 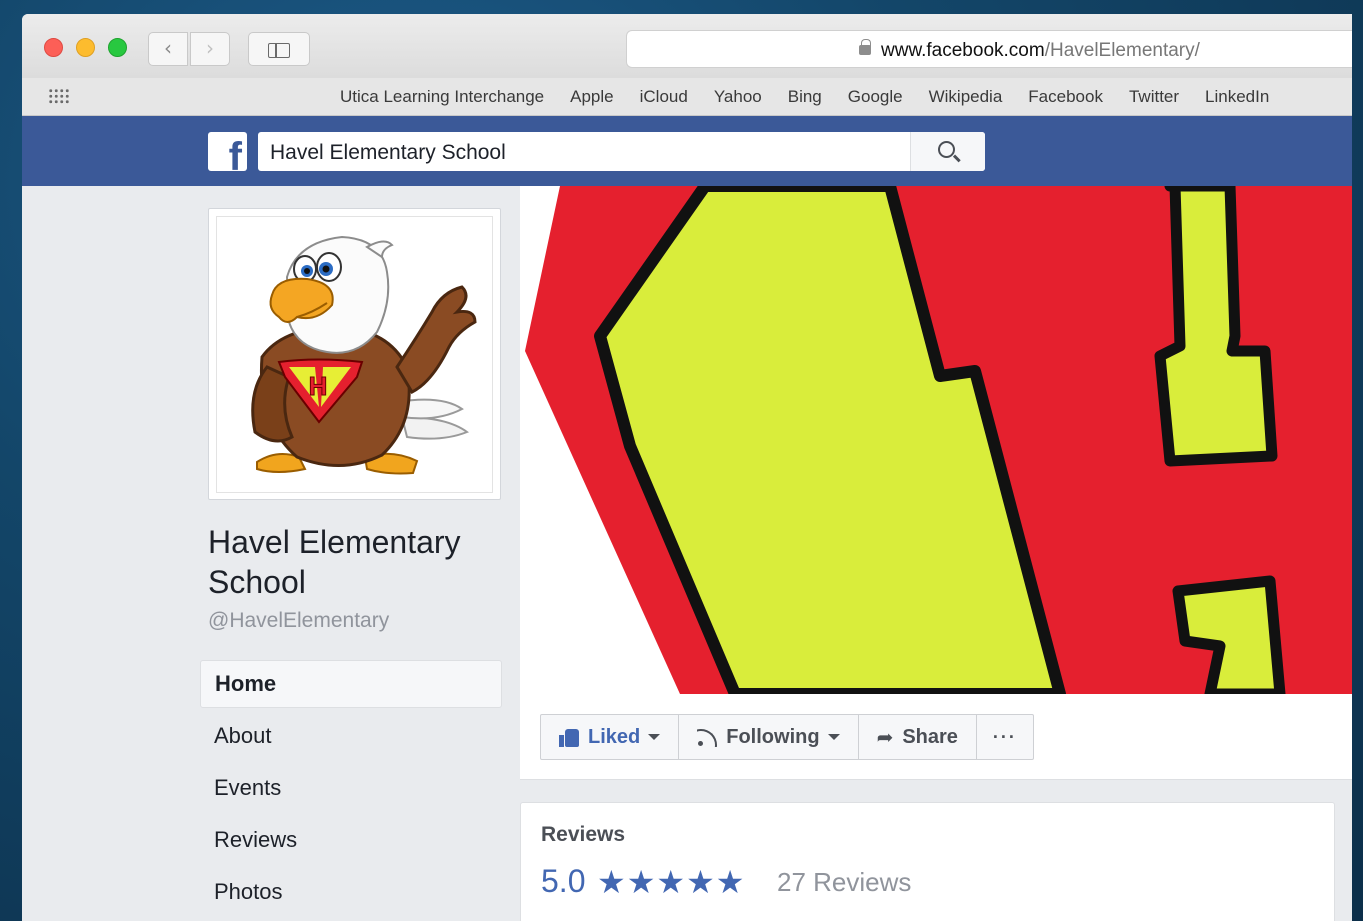 I want to click on favorite-link: Facebook, so click(x=1065, y=97).